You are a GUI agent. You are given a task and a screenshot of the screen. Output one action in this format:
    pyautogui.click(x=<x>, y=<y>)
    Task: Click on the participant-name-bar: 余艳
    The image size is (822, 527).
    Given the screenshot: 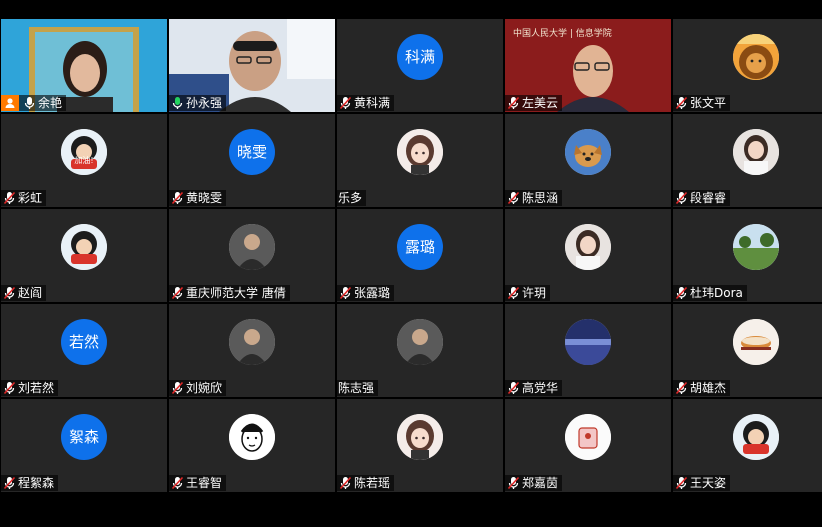 What is the action you would take?
    pyautogui.click(x=34, y=103)
    